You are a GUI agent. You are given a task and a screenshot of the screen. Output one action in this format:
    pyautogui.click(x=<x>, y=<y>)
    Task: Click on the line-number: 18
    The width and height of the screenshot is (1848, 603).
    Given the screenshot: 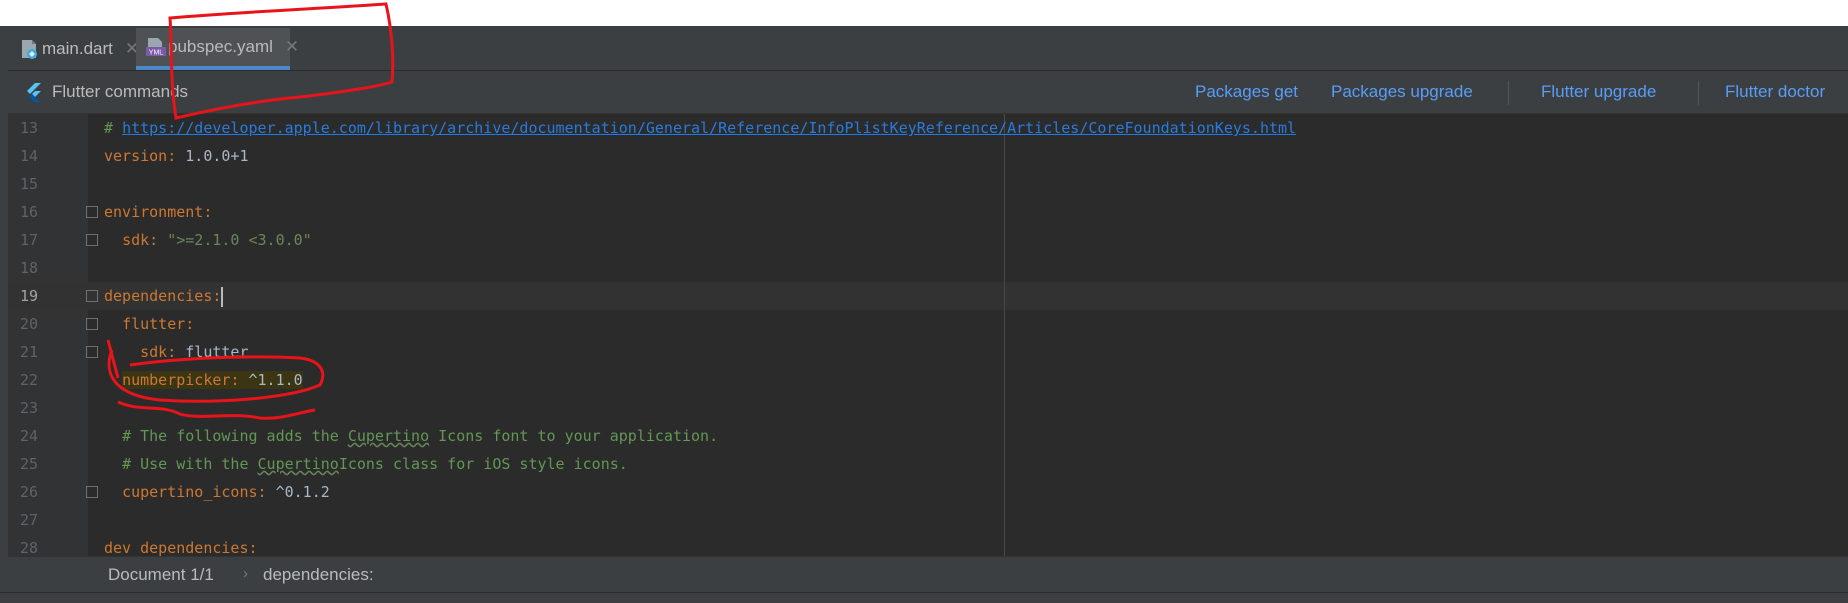 What is the action you would take?
    pyautogui.click(x=28, y=268)
    